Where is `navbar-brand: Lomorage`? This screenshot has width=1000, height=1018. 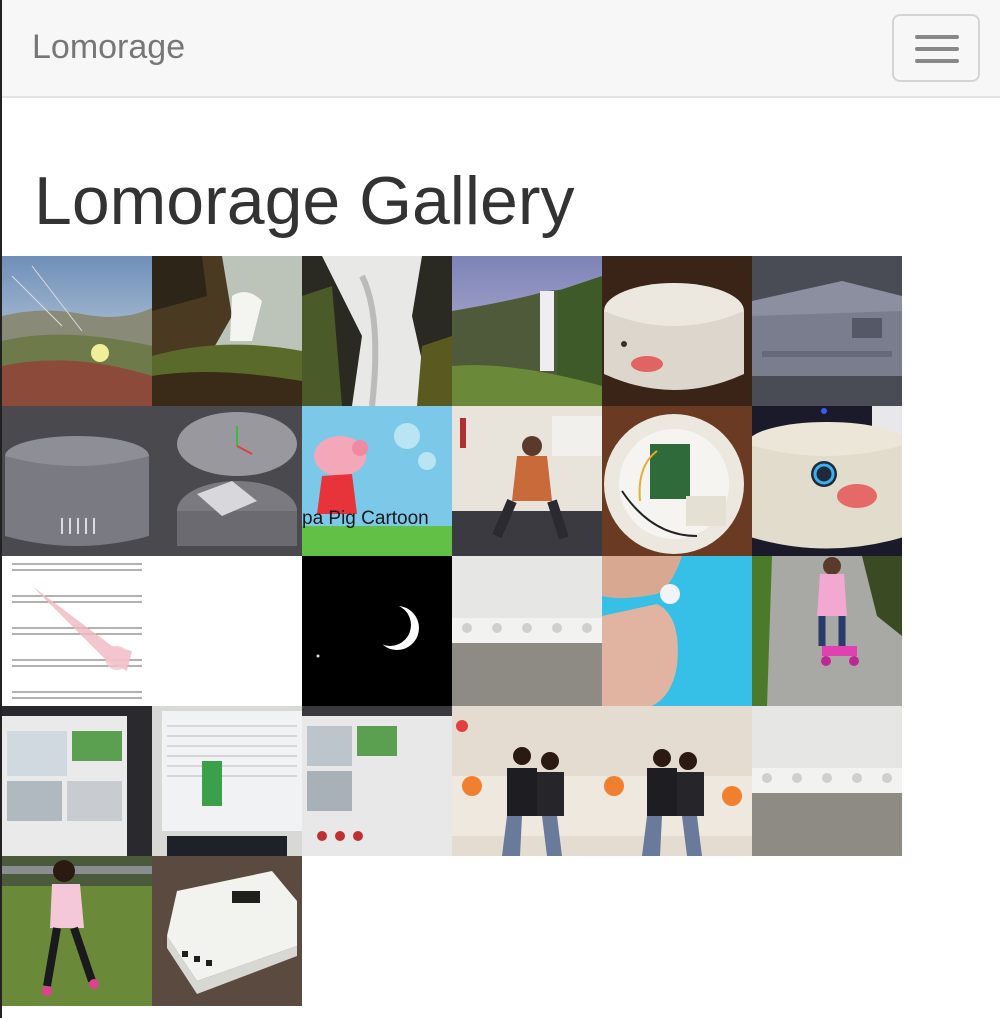
navbar-brand: Lomorage is located at coordinates (108, 47).